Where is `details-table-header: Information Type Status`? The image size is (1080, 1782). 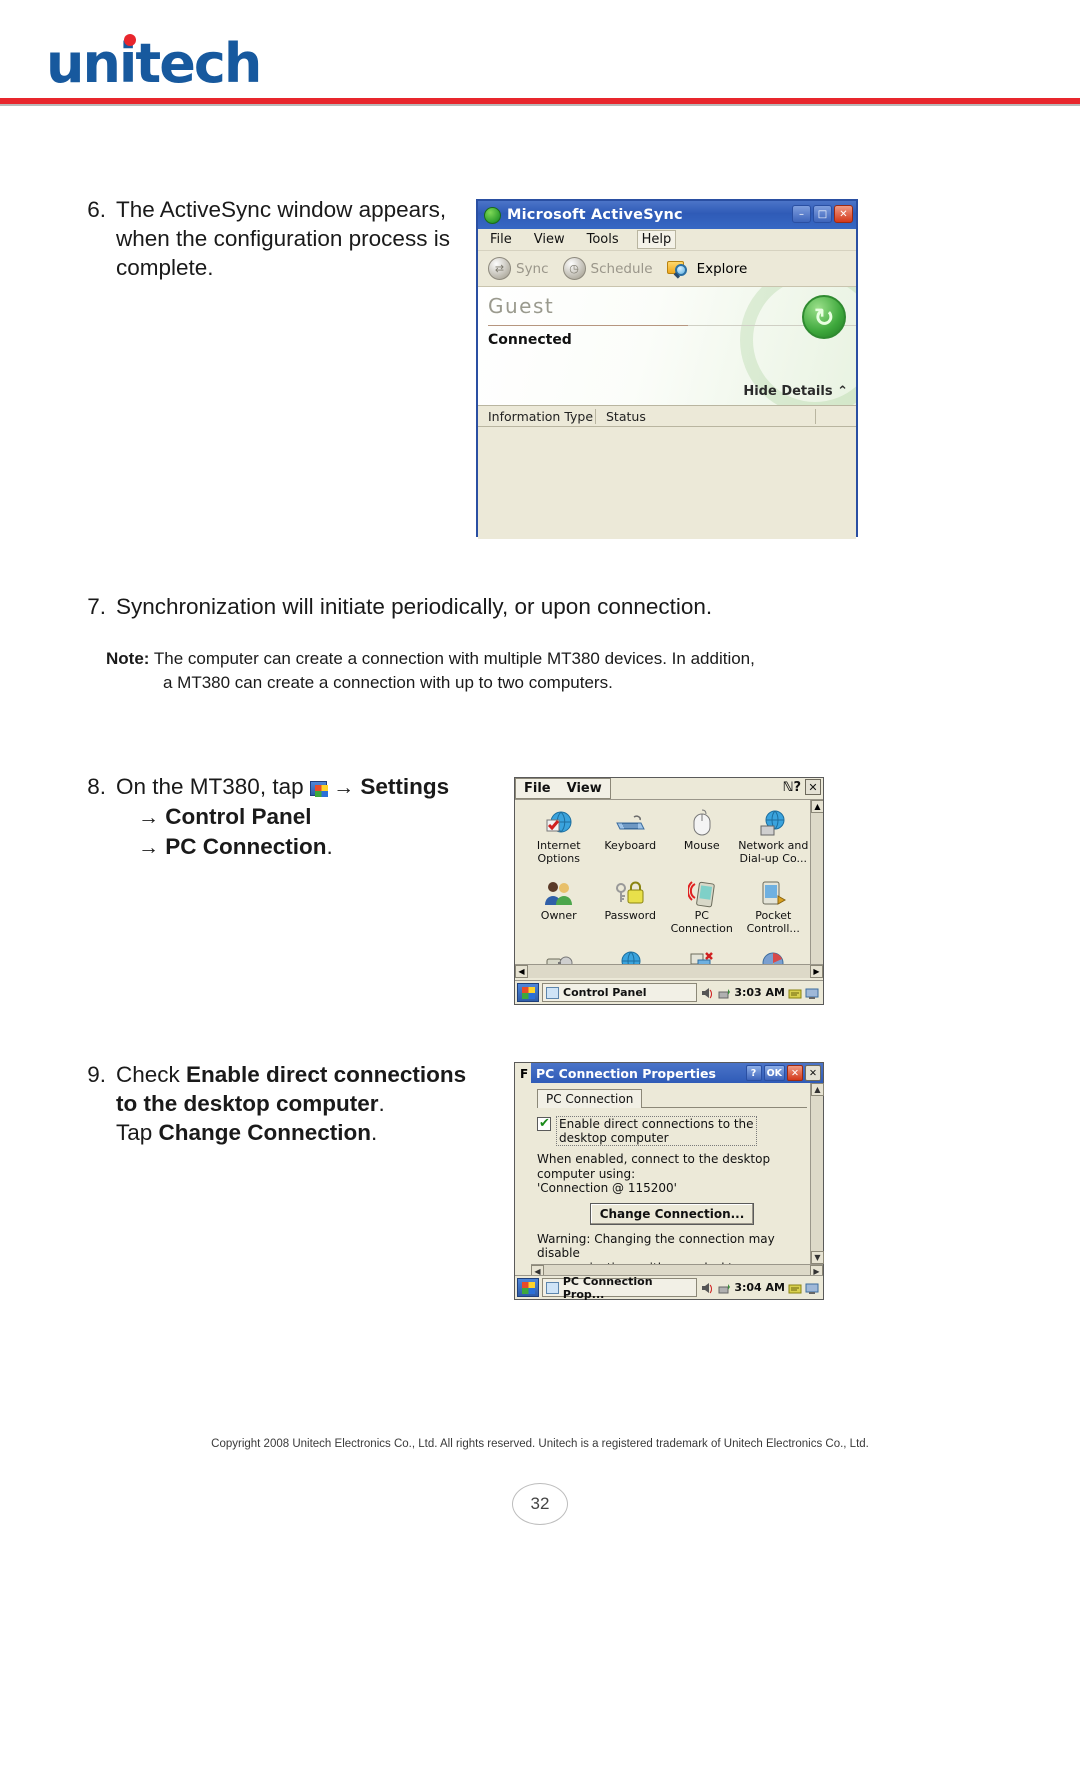
details-table-header: Information Type Status is located at coordinates (667, 416).